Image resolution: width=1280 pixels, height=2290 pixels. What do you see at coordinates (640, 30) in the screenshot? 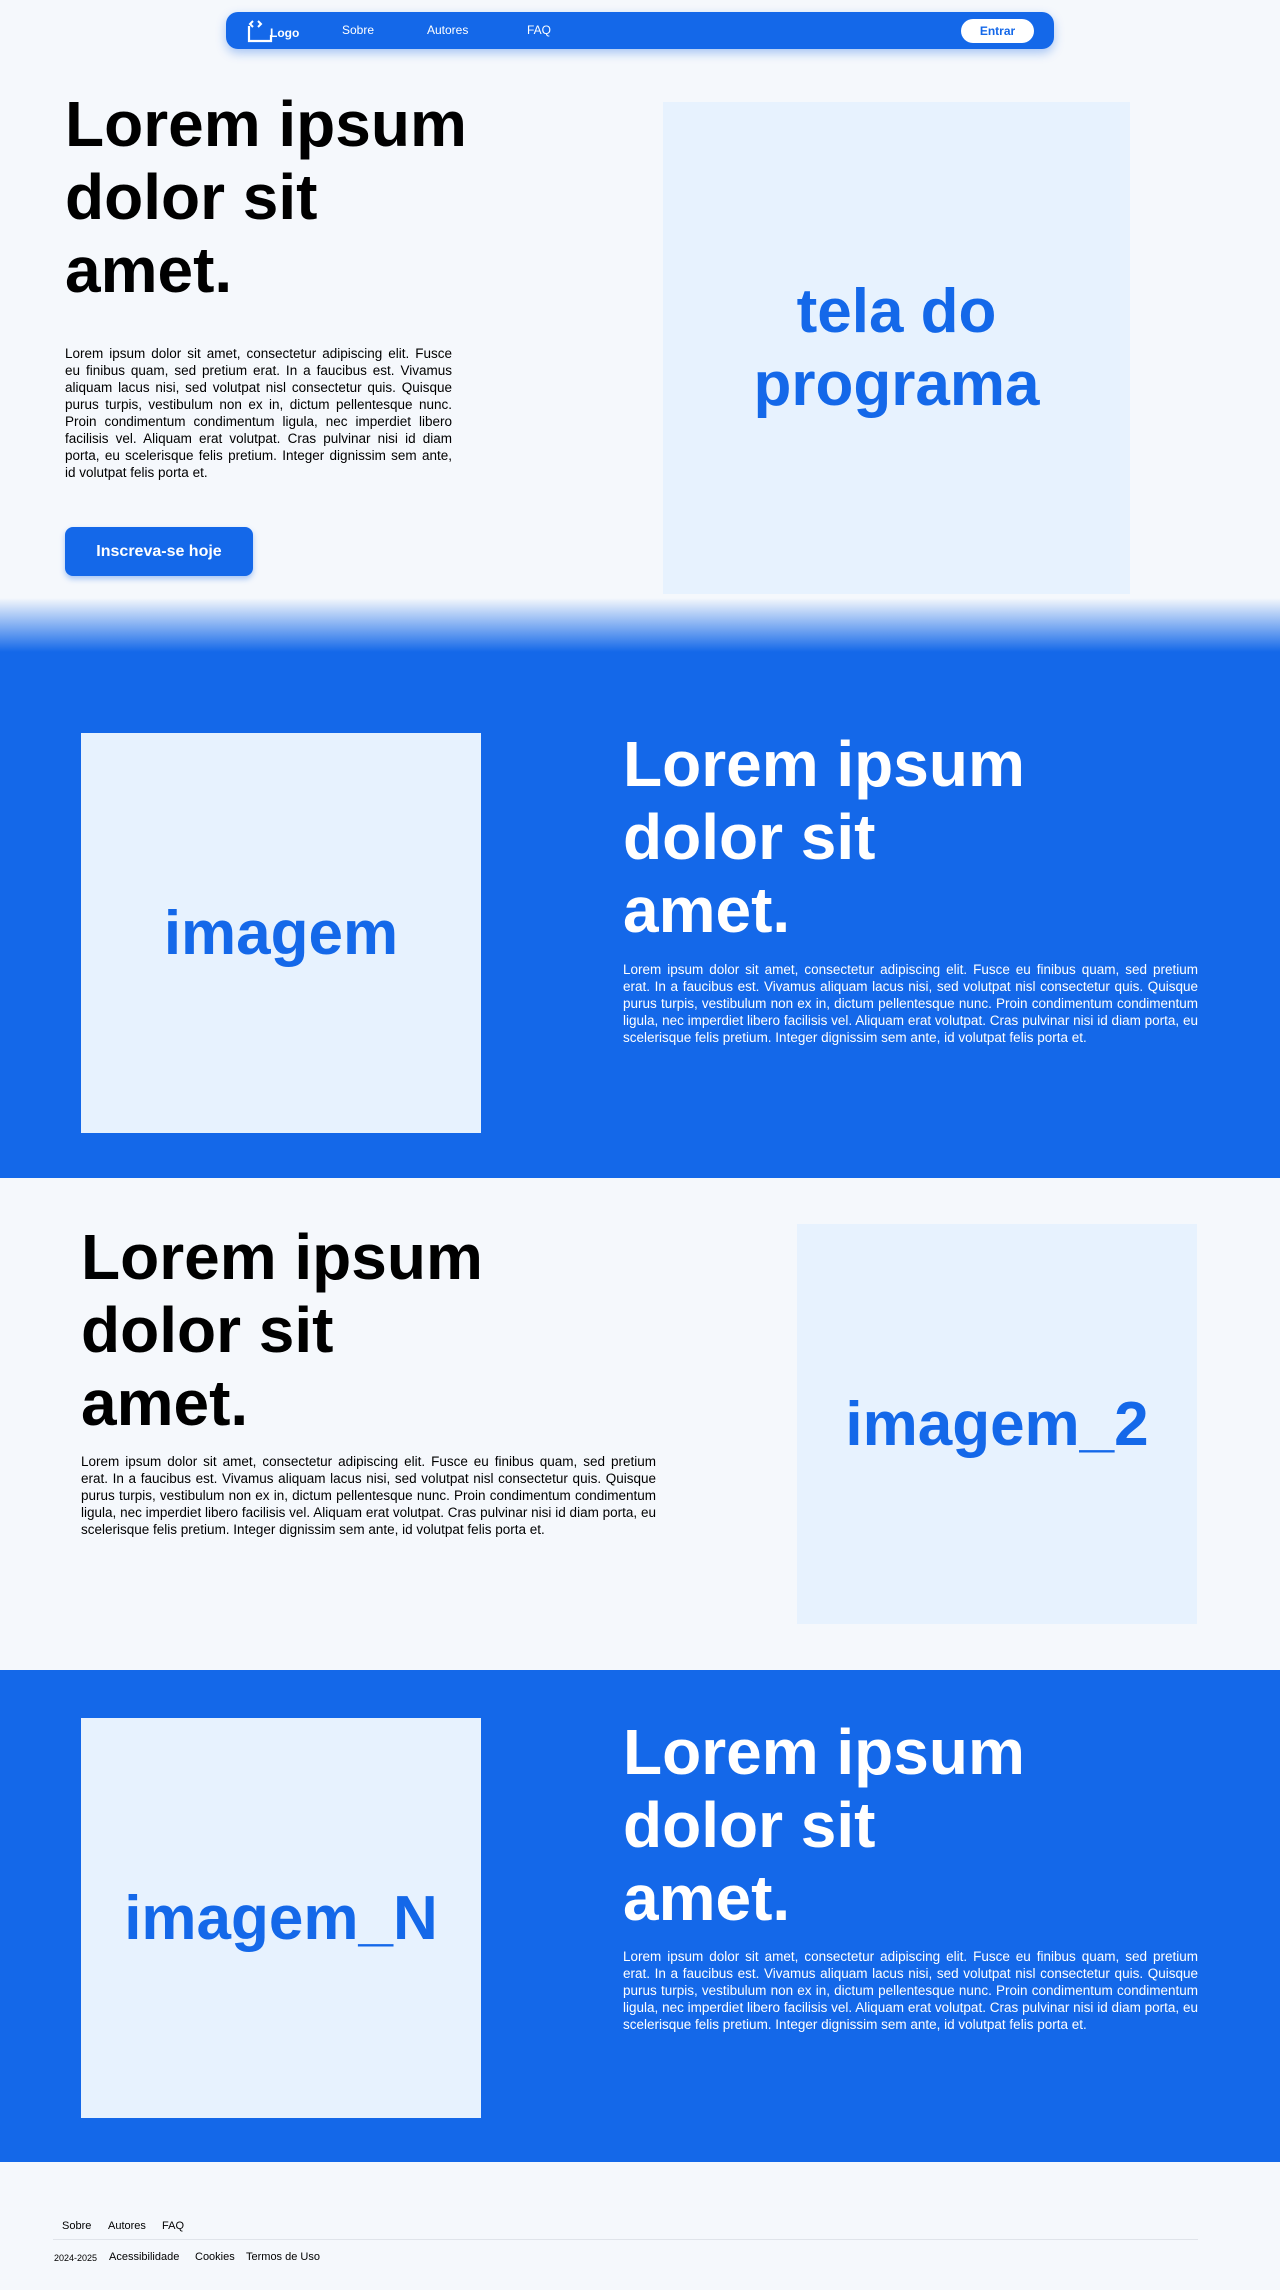
I see `top-navbar: Logo Sobre Autores FAQ Entrar` at bounding box center [640, 30].